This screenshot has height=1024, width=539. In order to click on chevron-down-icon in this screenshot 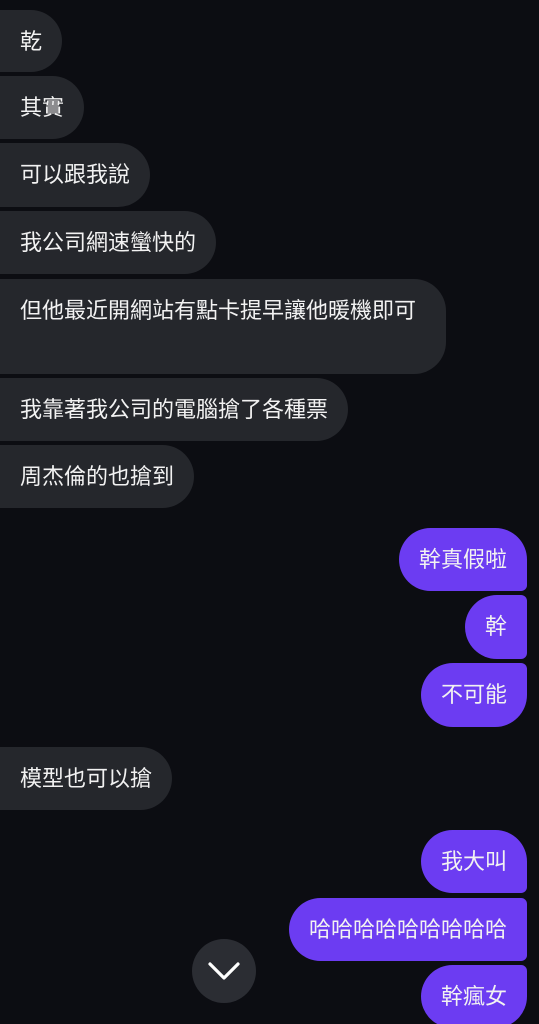, I will do `click(224, 971)`.